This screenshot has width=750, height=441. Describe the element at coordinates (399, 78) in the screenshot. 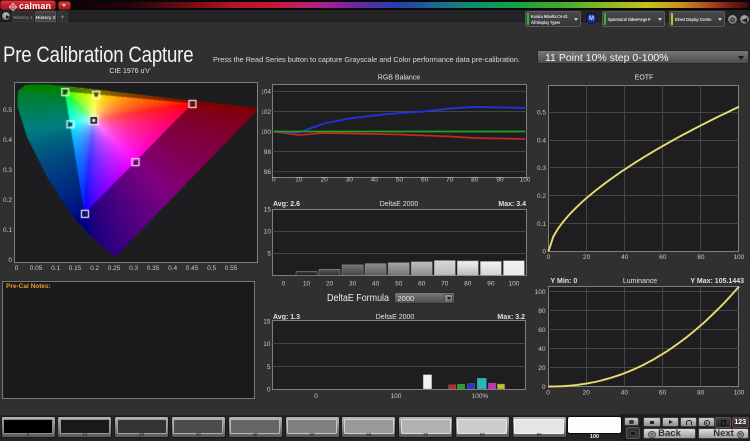

I see `svg-text: RGB Balance` at that location.